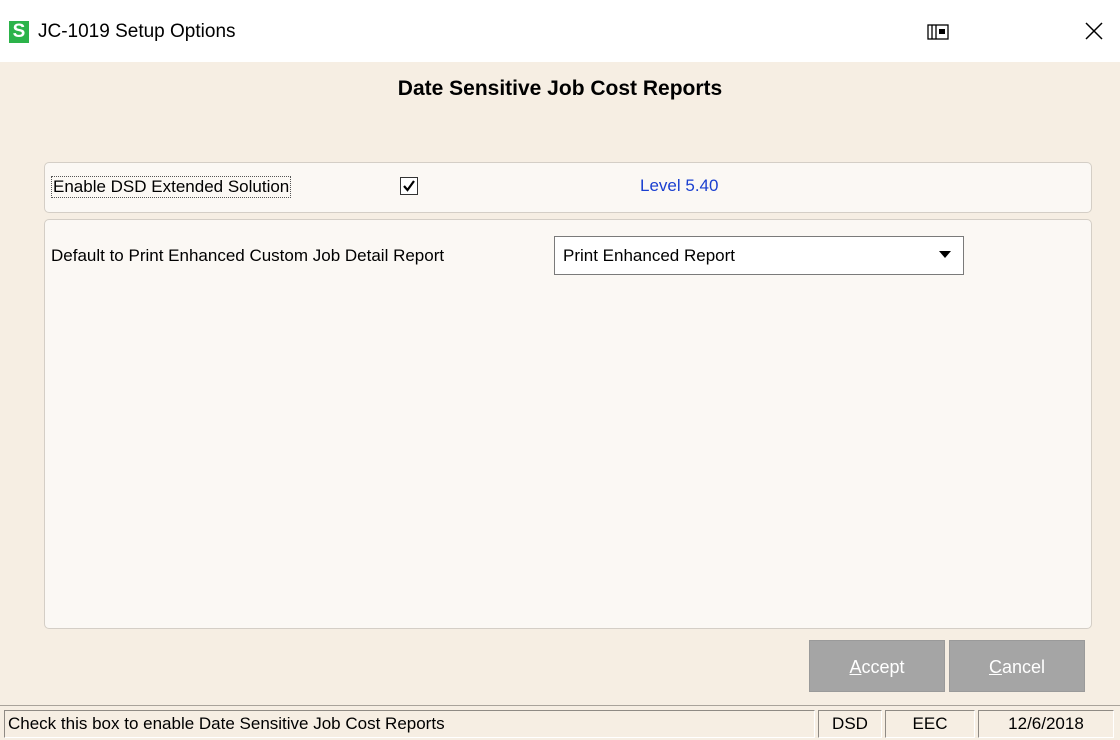  Describe the element at coordinates (1046, 724) in the screenshot. I see `status-date: 12/6/2018` at that location.